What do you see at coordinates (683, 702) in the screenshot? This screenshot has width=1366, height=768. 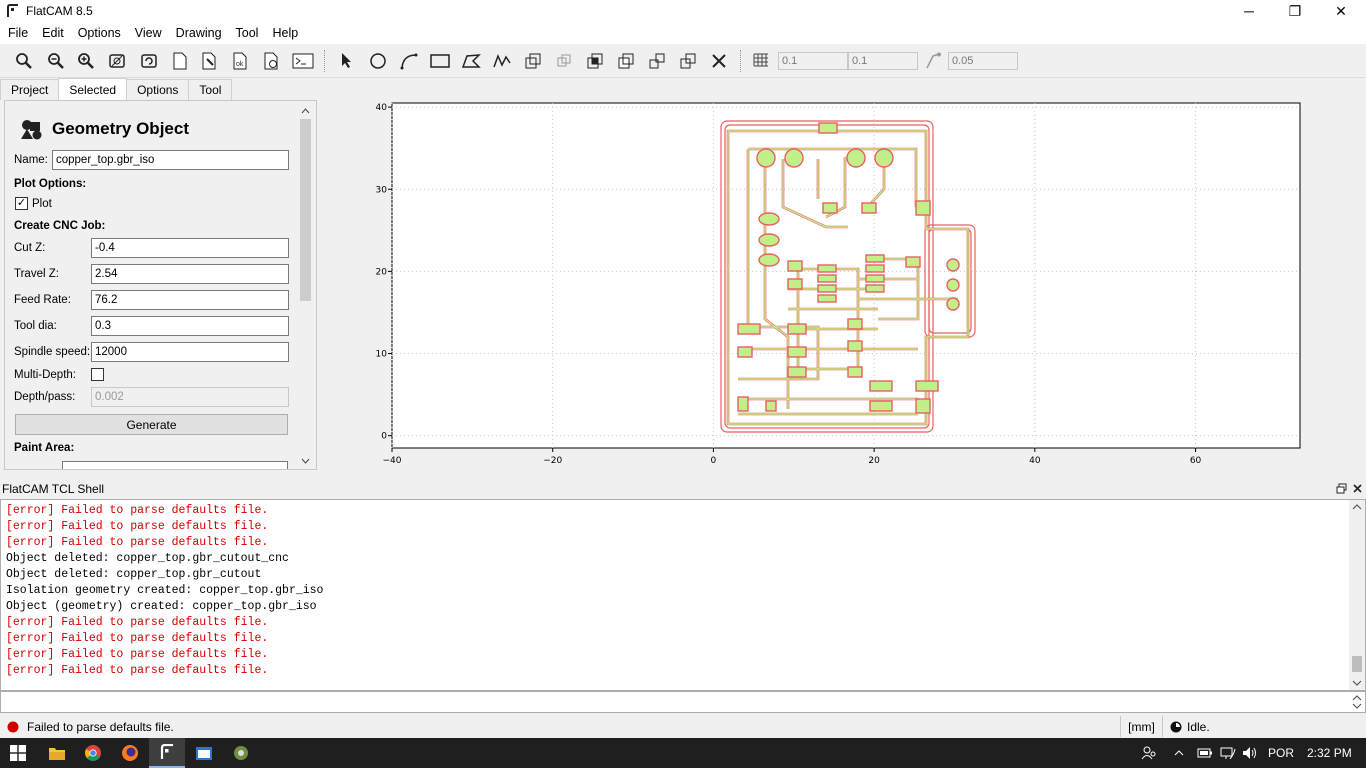 I see `shell-command-input` at bounding box center [683, 702].